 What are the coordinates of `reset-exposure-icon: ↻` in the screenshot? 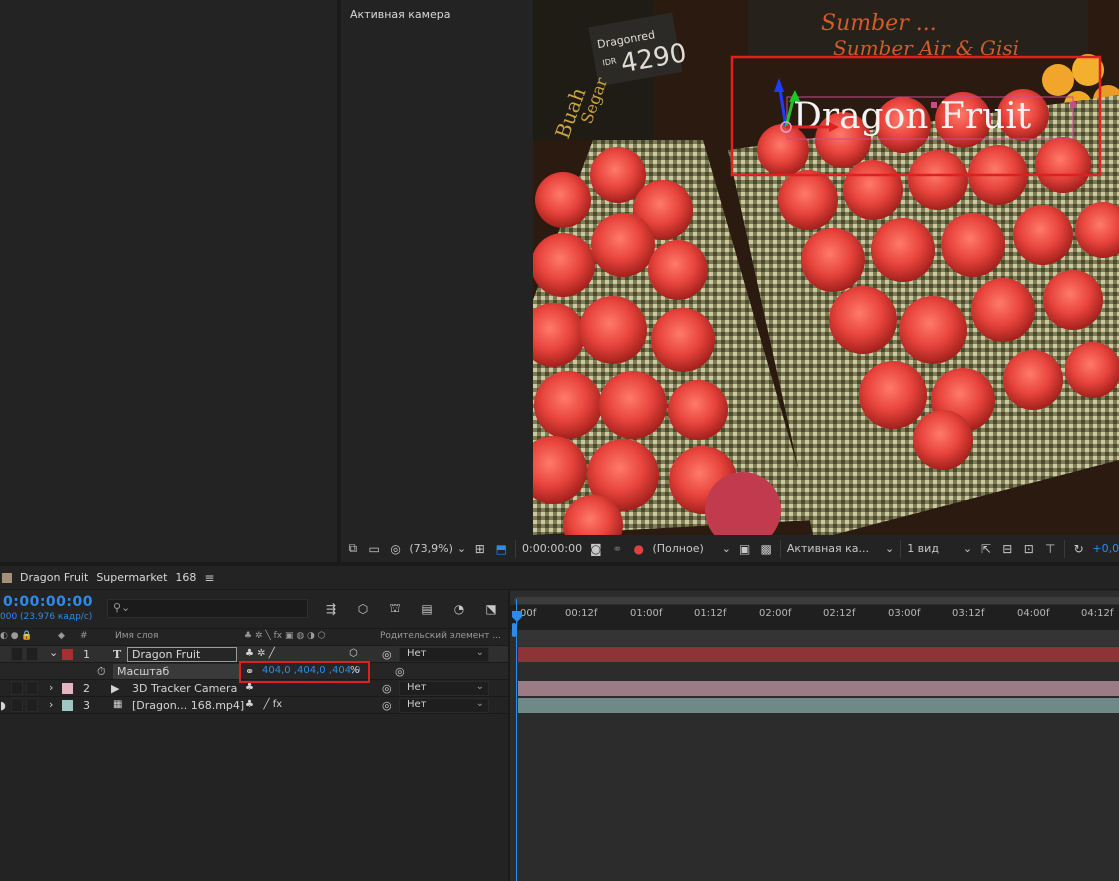 It's located at (1078, 549).